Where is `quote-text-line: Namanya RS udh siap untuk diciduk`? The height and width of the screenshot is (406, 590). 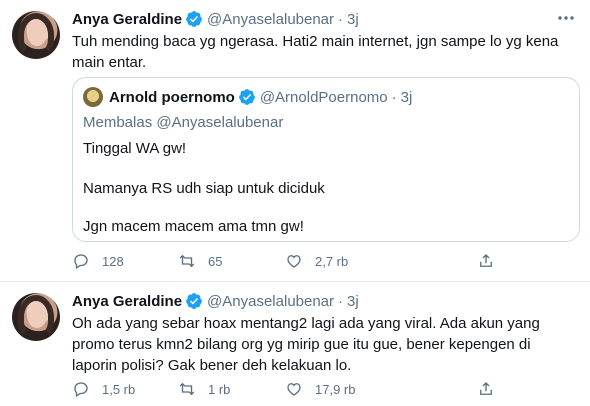 quote-text-line: Namanya RS udh siap untuk diciduk is located at coordinates (204, 188).